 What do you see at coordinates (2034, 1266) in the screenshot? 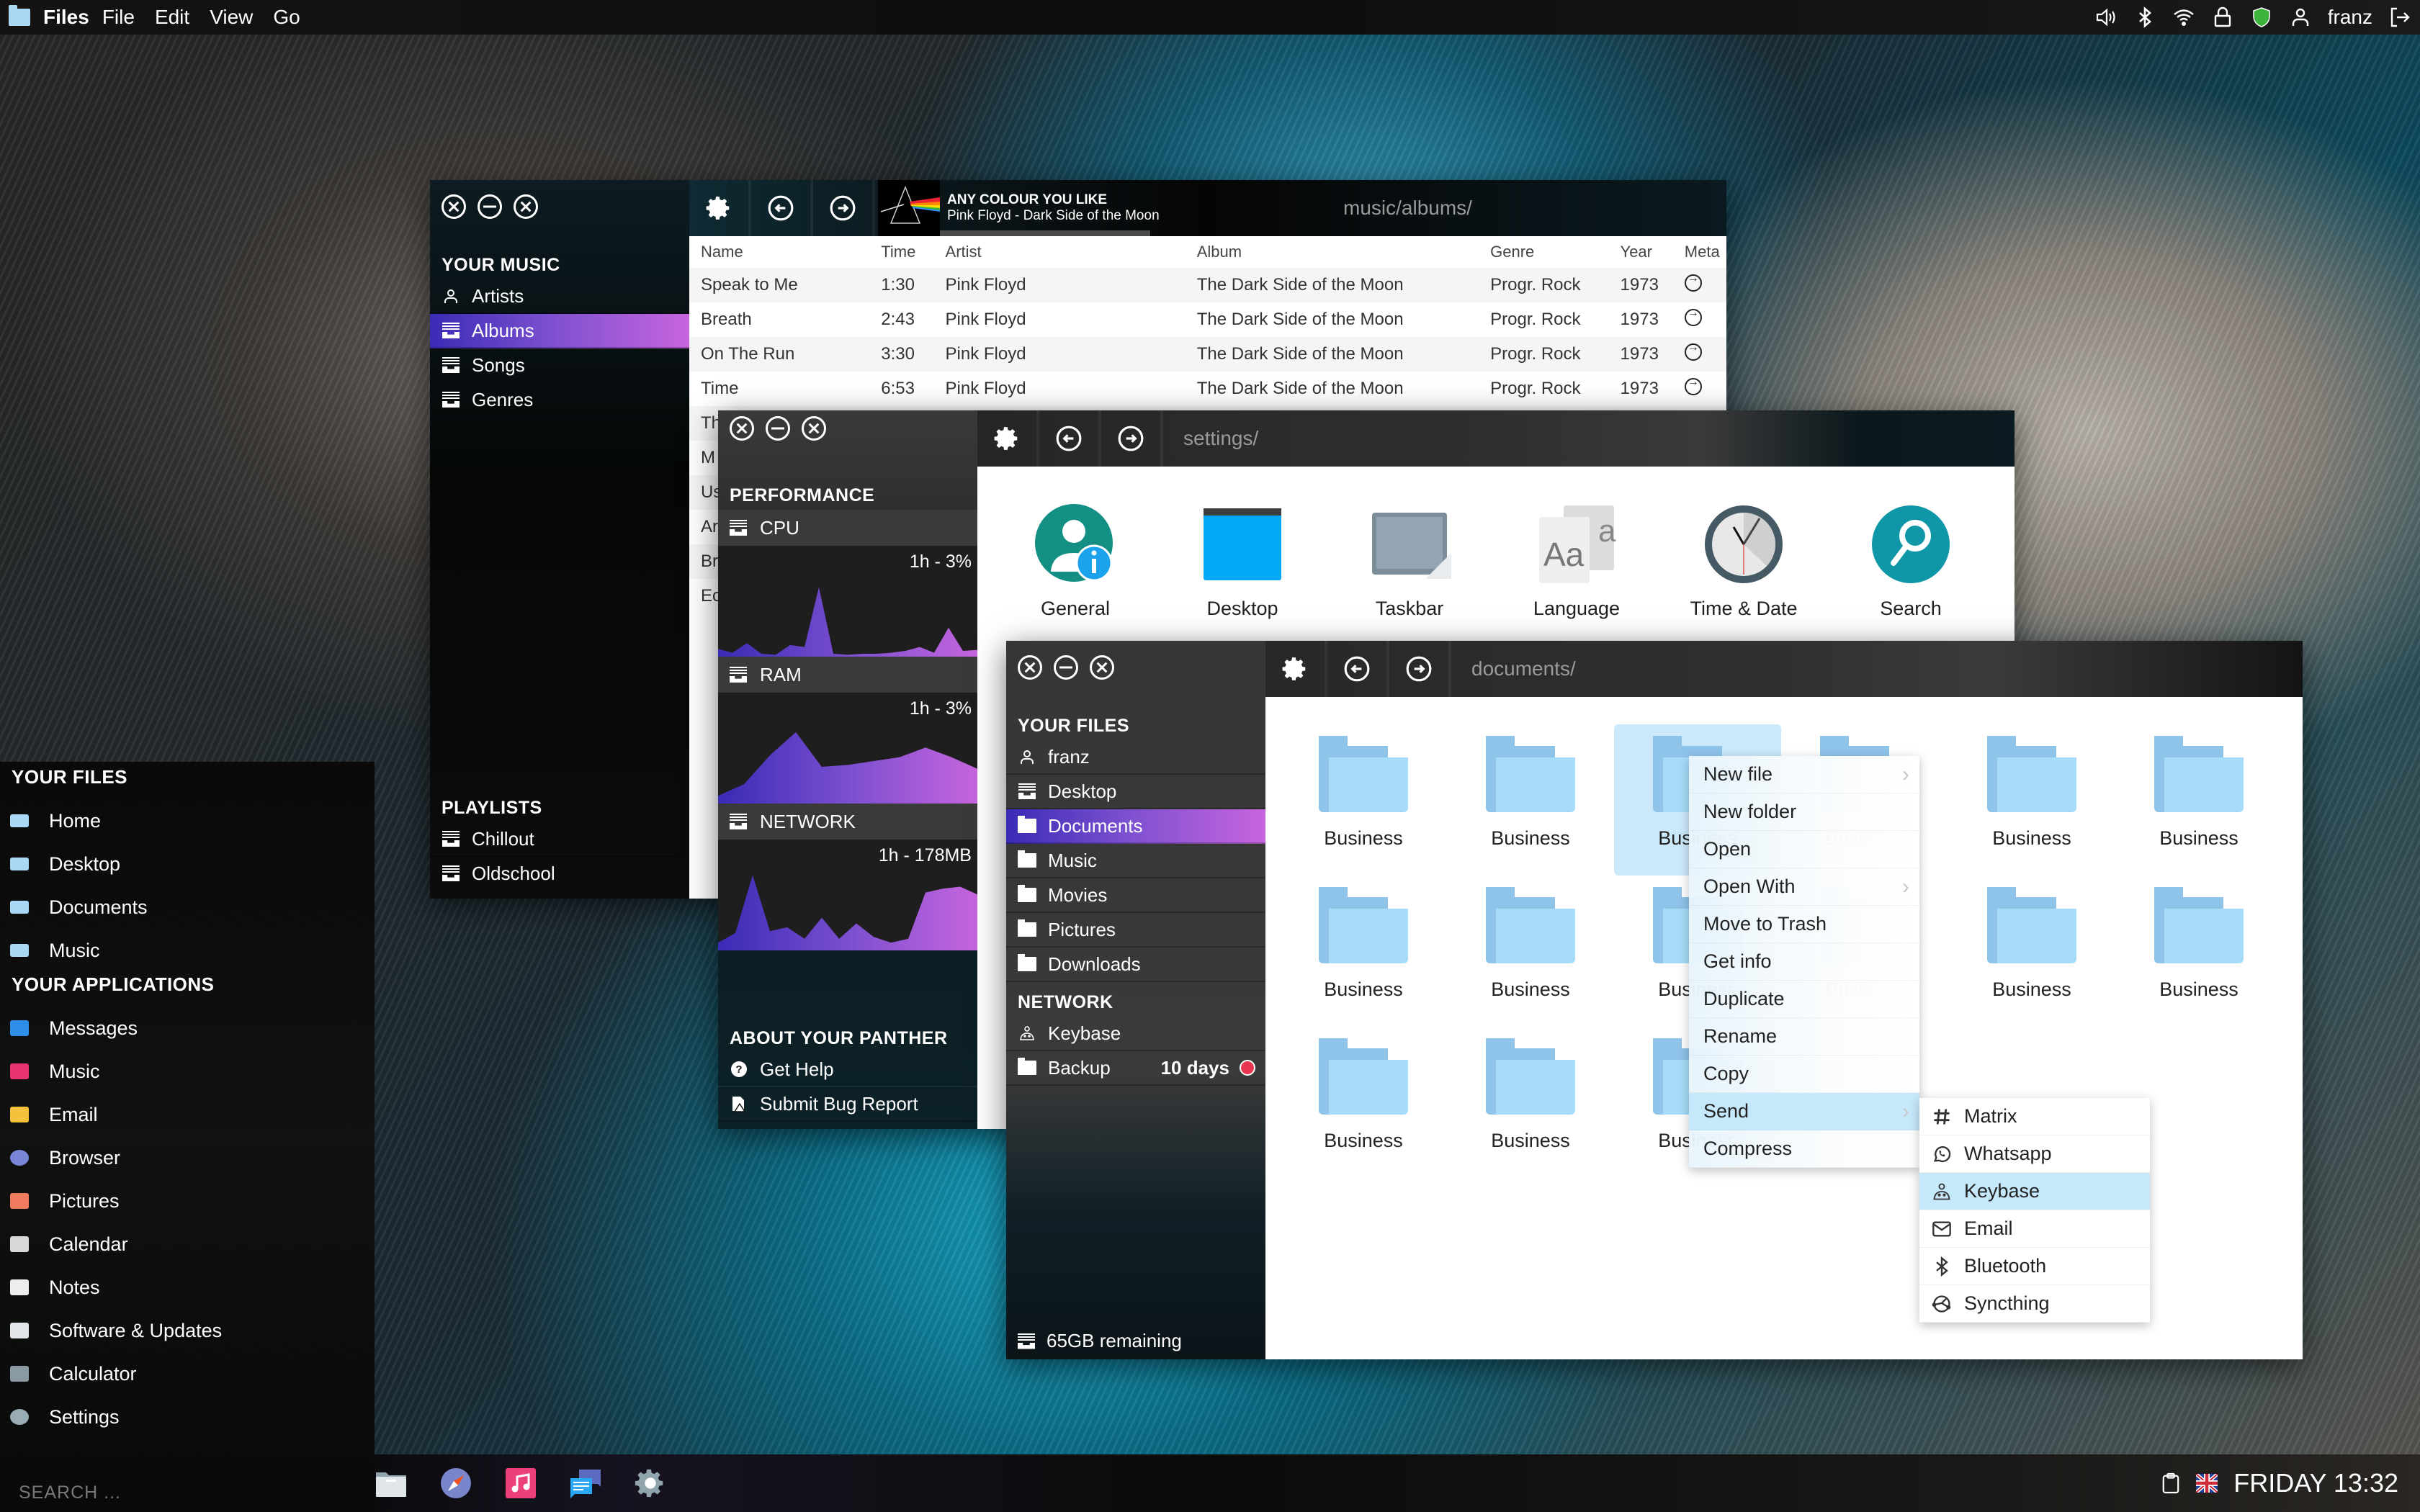
I see `send-to-bluetooth: Bluetooth` at bounding box center [2034, 1266].